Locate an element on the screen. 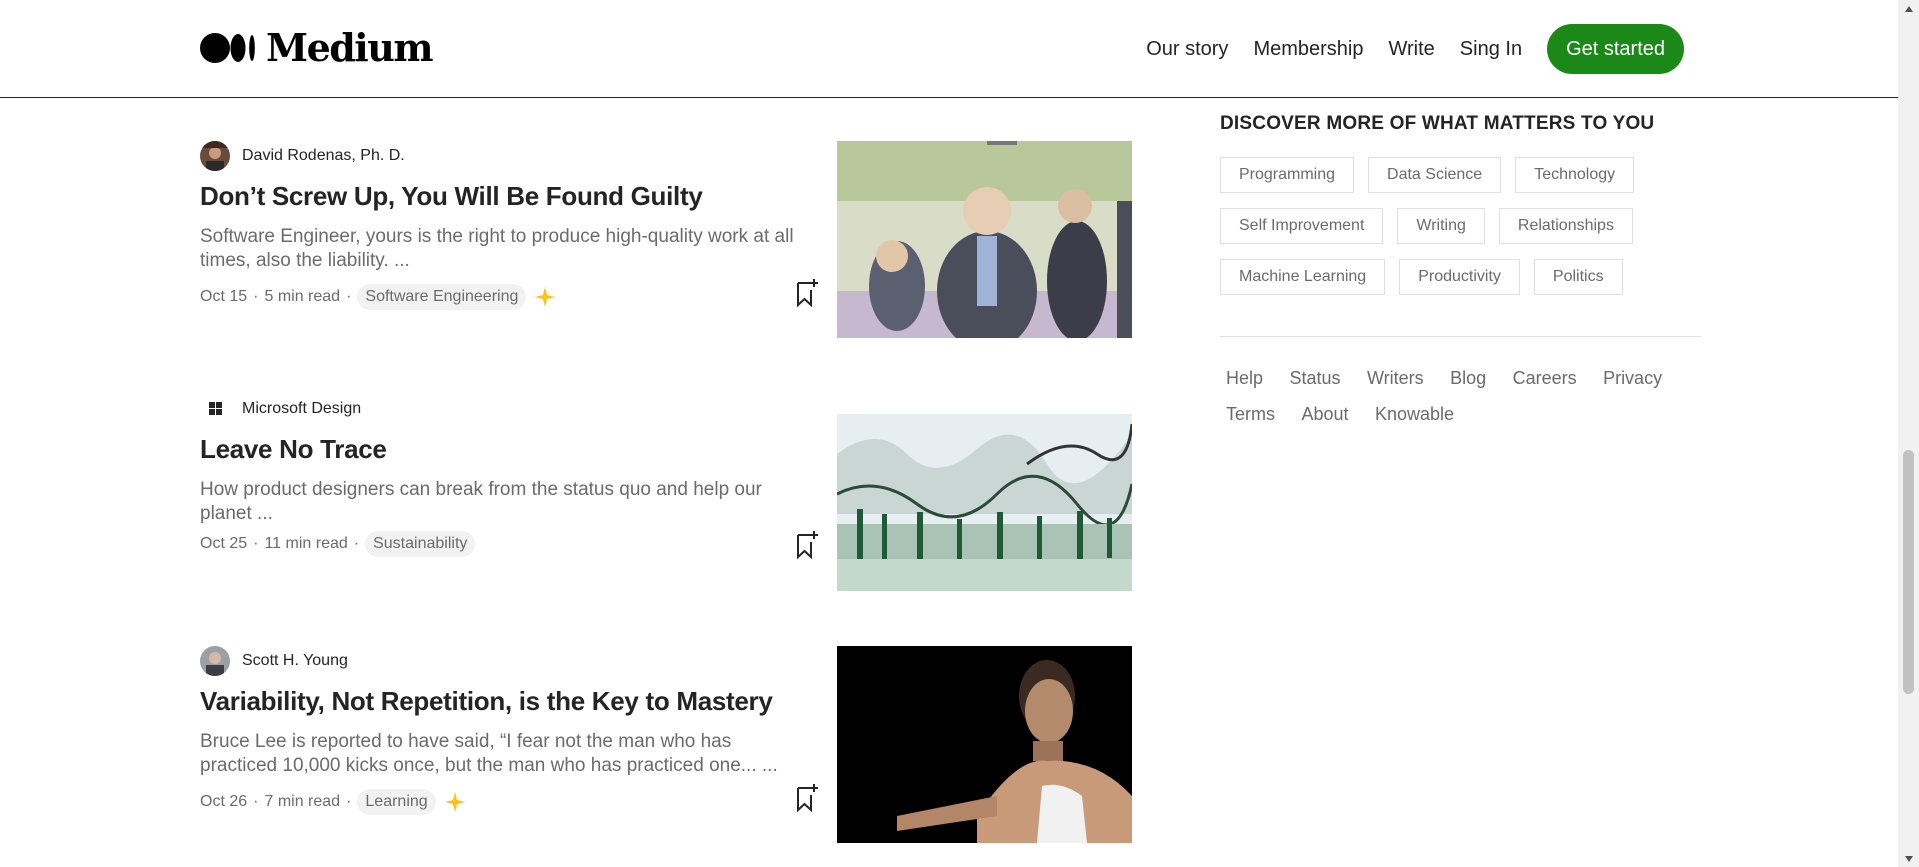 This screenshot has width=1919, height=867. scroll-thumb is located at coordinates (1908, 572).